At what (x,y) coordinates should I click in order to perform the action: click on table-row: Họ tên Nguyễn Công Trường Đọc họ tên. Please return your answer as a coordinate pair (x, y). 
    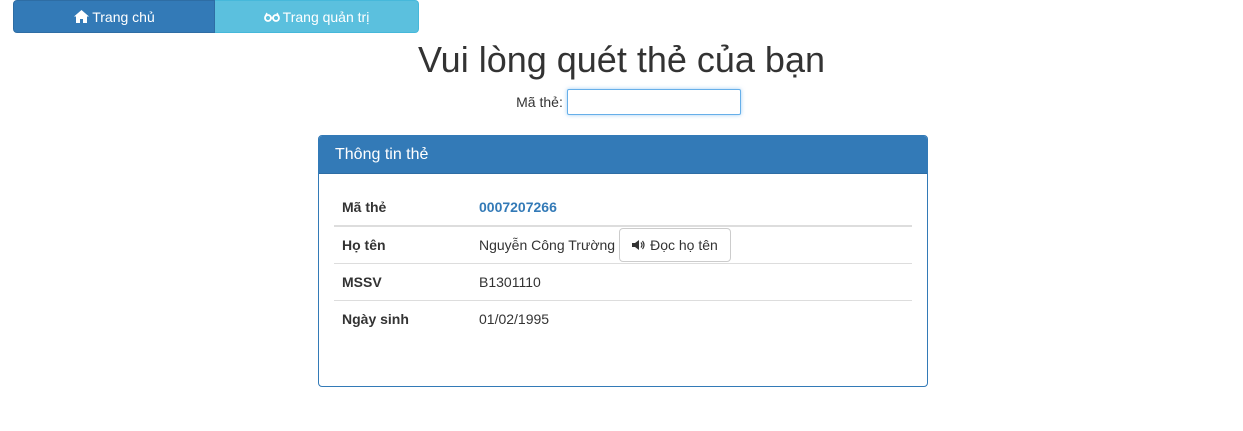
    Looking at the image, I should click on (623, 244).